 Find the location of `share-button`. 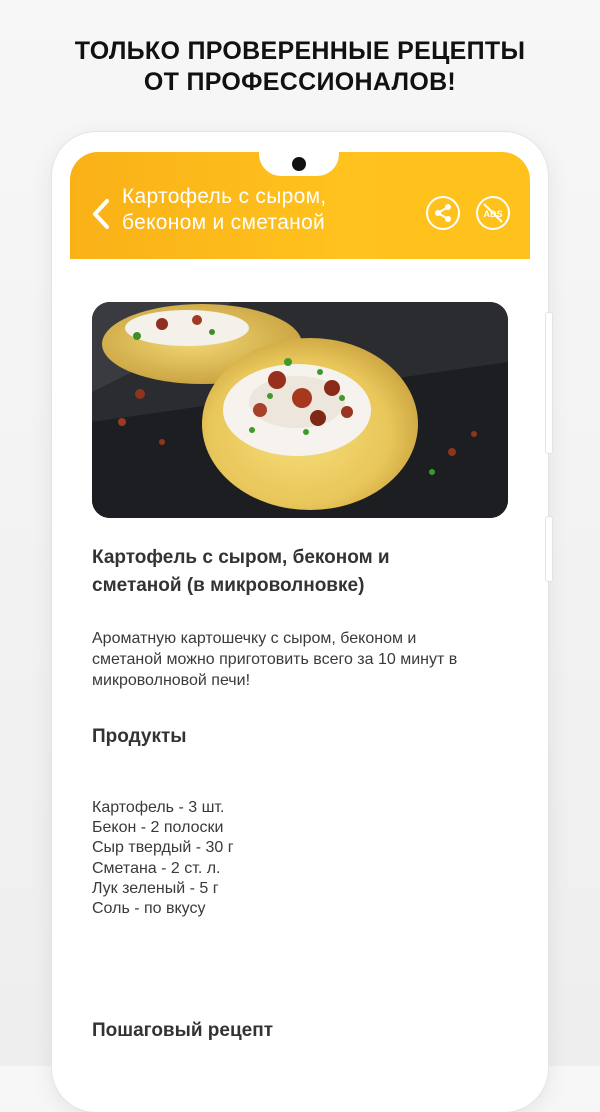

share-button is located at coordinates (443, 213).